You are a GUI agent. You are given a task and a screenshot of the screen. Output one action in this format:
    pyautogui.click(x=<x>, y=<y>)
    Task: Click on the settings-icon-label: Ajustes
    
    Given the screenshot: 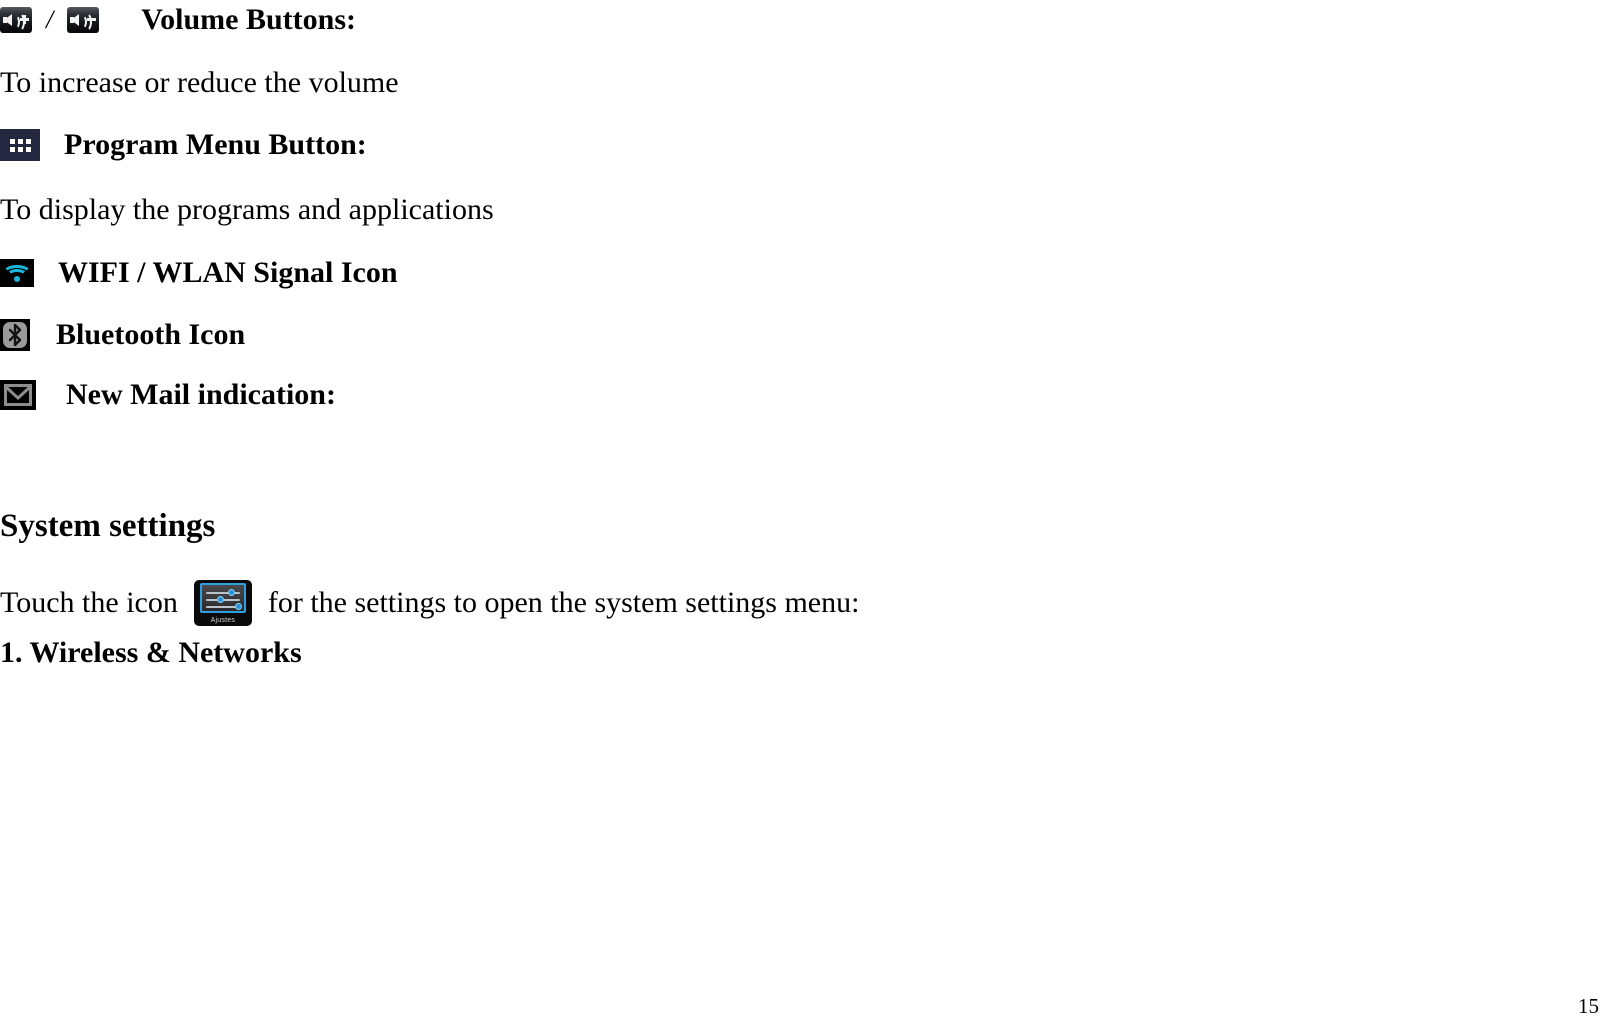 What is the action you would take?
    pyautogui.click(x=223, y=620)
    